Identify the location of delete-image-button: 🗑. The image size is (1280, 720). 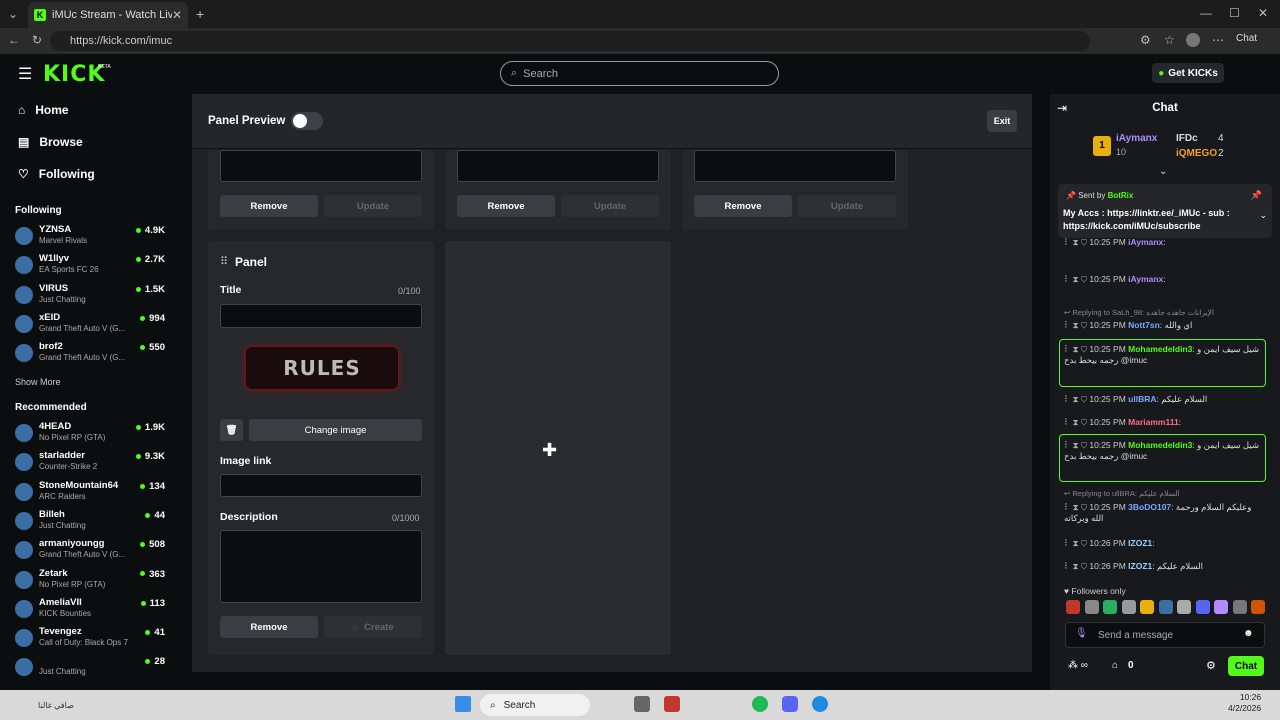
(231, 430).